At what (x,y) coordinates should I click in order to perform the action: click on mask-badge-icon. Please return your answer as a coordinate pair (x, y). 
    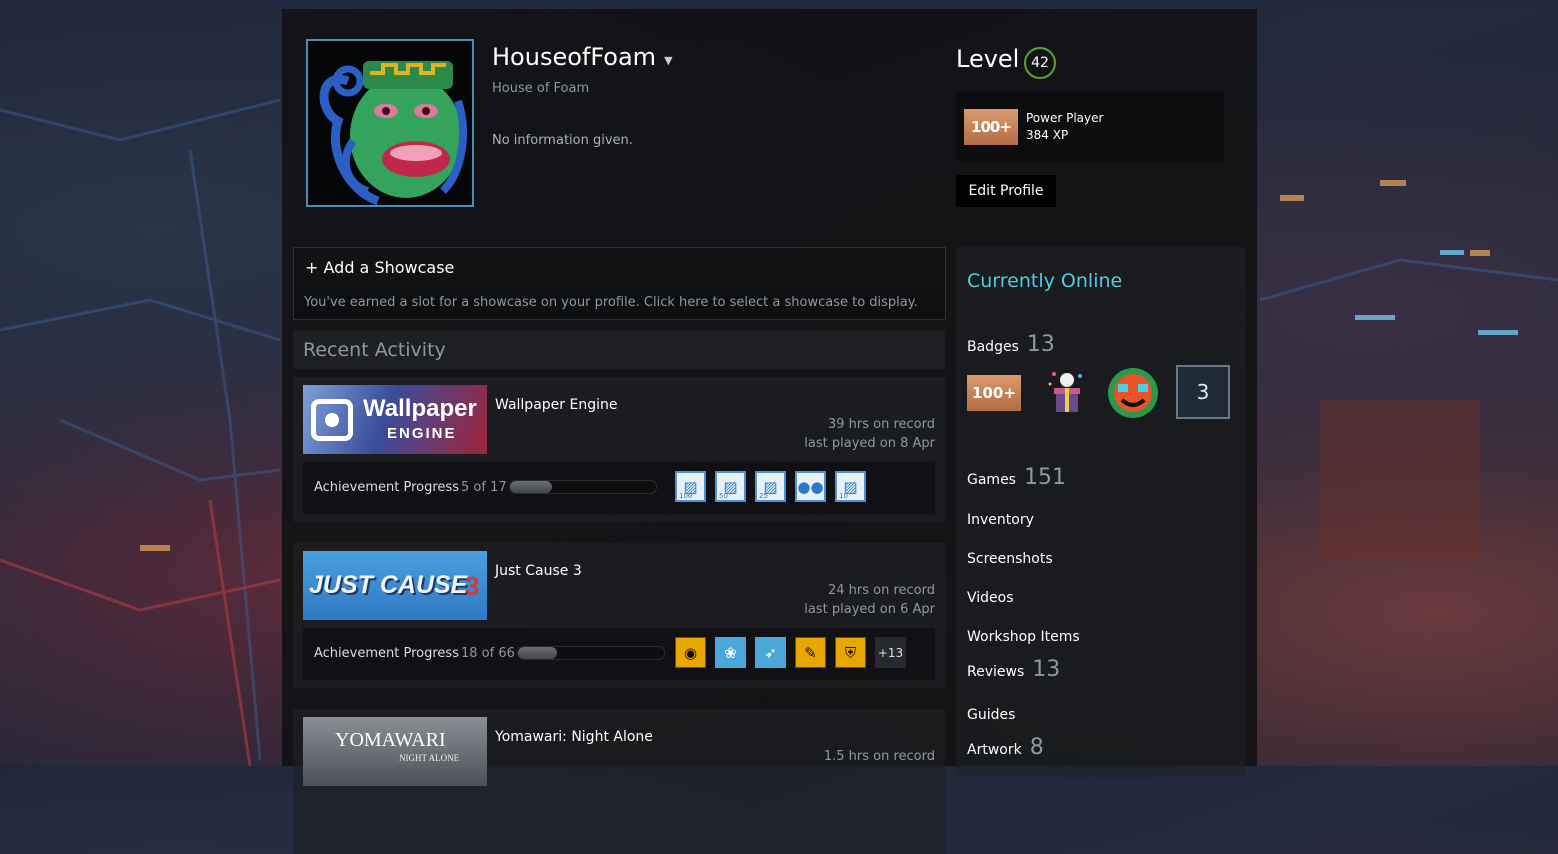
    Looking at the image, I should click on (1133, 393).